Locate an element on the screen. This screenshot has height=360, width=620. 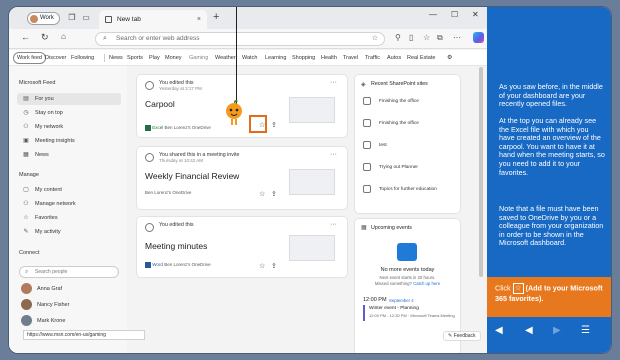
sidebar-item-my-content: My content is located at coordinates (48, 190).